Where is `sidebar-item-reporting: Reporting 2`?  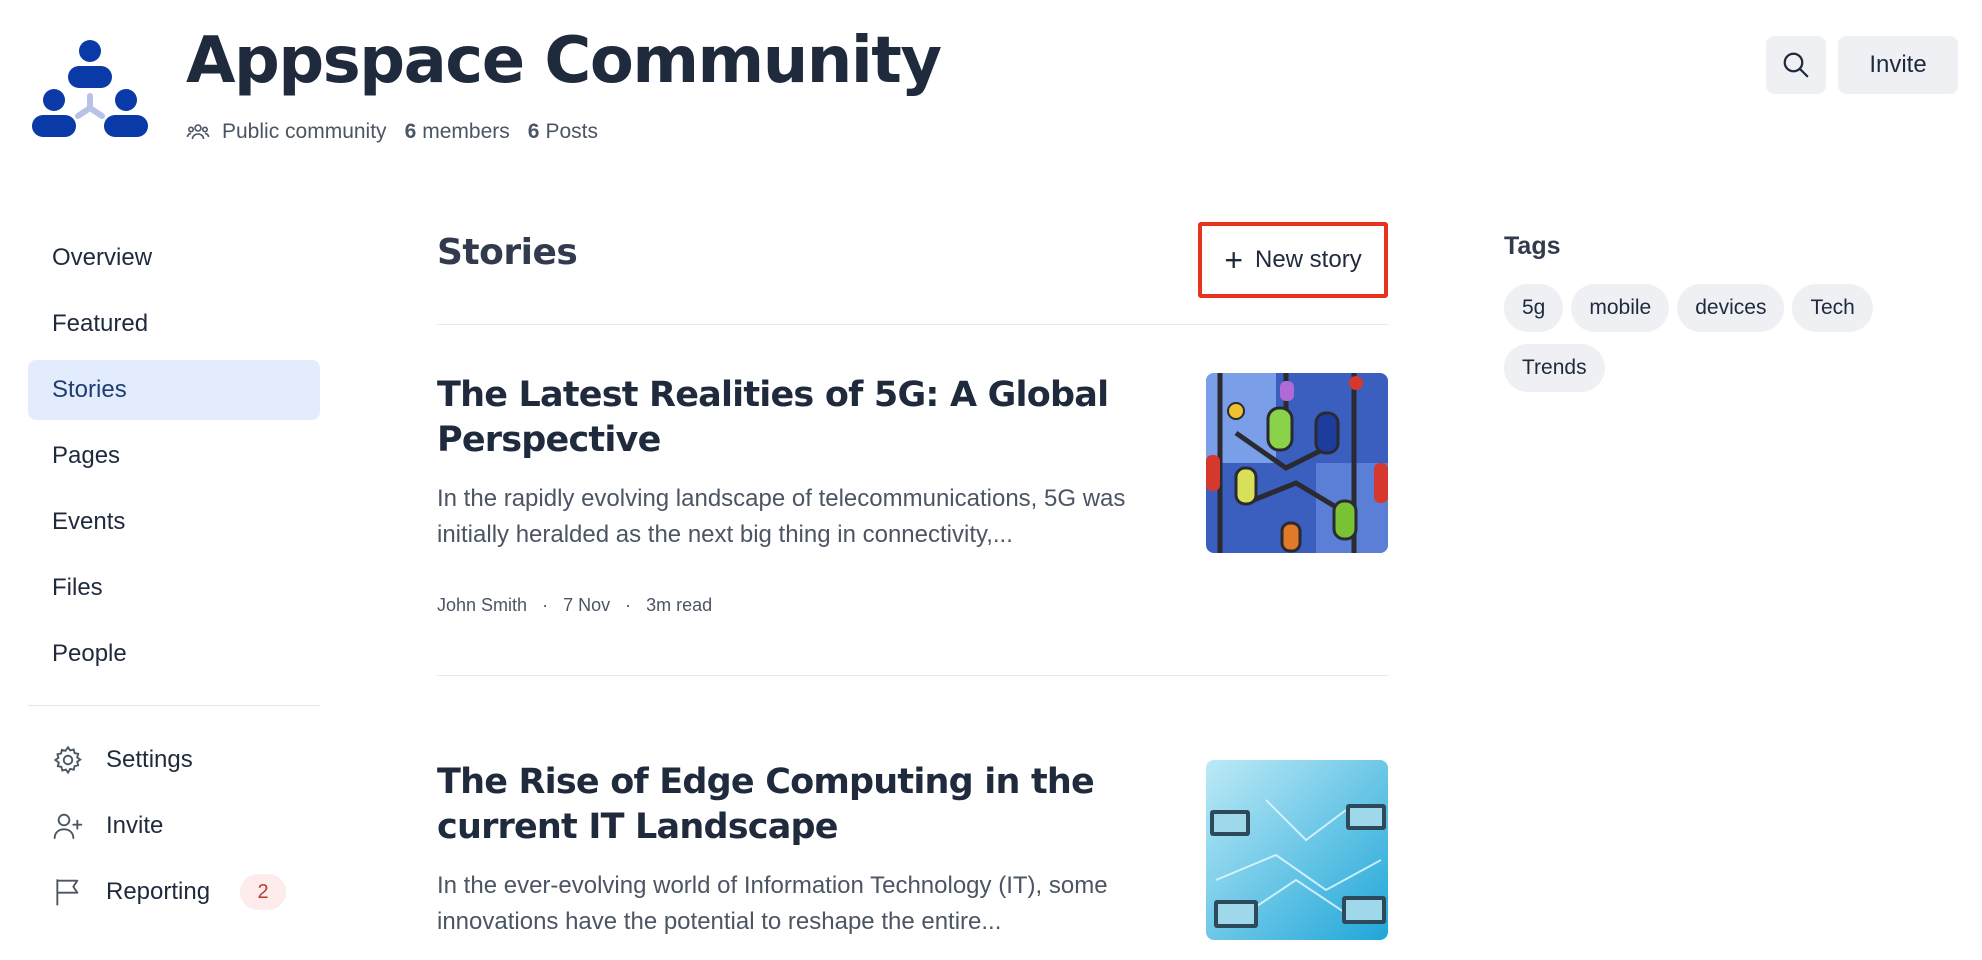 sidebar-item-reporting: Reporting 2 is located at coordinates (174, 892).